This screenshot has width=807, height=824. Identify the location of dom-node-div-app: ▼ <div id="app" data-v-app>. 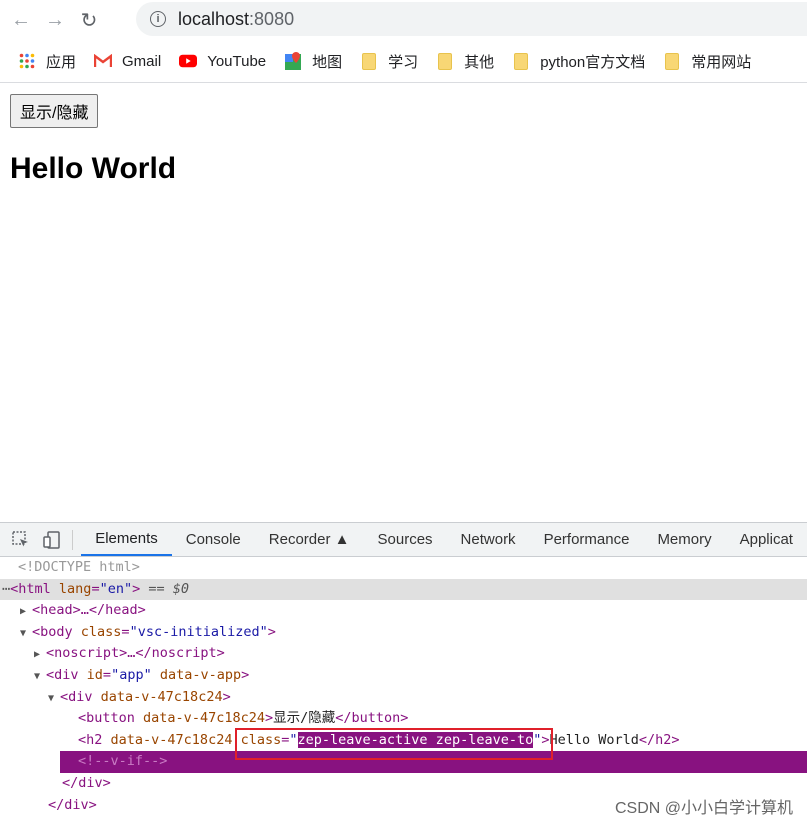
(403, 676).